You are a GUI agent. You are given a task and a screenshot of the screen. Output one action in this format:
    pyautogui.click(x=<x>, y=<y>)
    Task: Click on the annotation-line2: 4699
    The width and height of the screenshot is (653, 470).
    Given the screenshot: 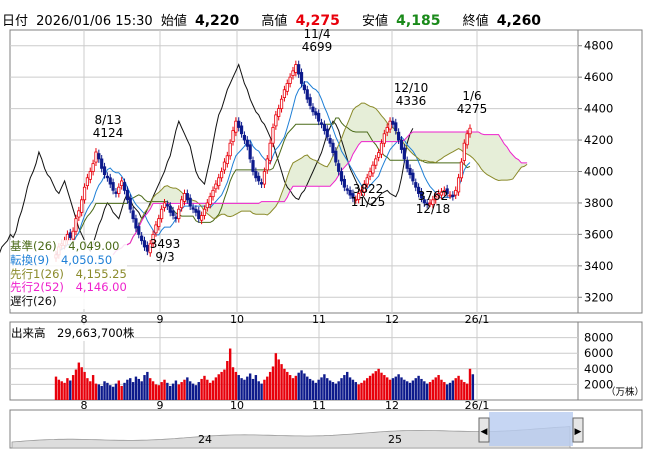 What is the action you would take?
    pyautogui.click(x=317, y=47)
    